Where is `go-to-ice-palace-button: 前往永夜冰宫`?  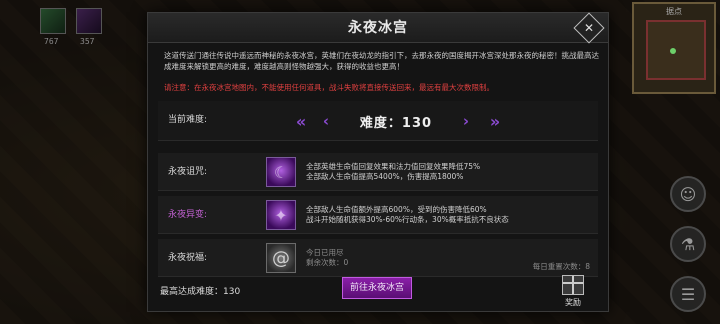
go-to-ice-palace-button: 前往永夜冰宫 is located at coordinates (377, 288).